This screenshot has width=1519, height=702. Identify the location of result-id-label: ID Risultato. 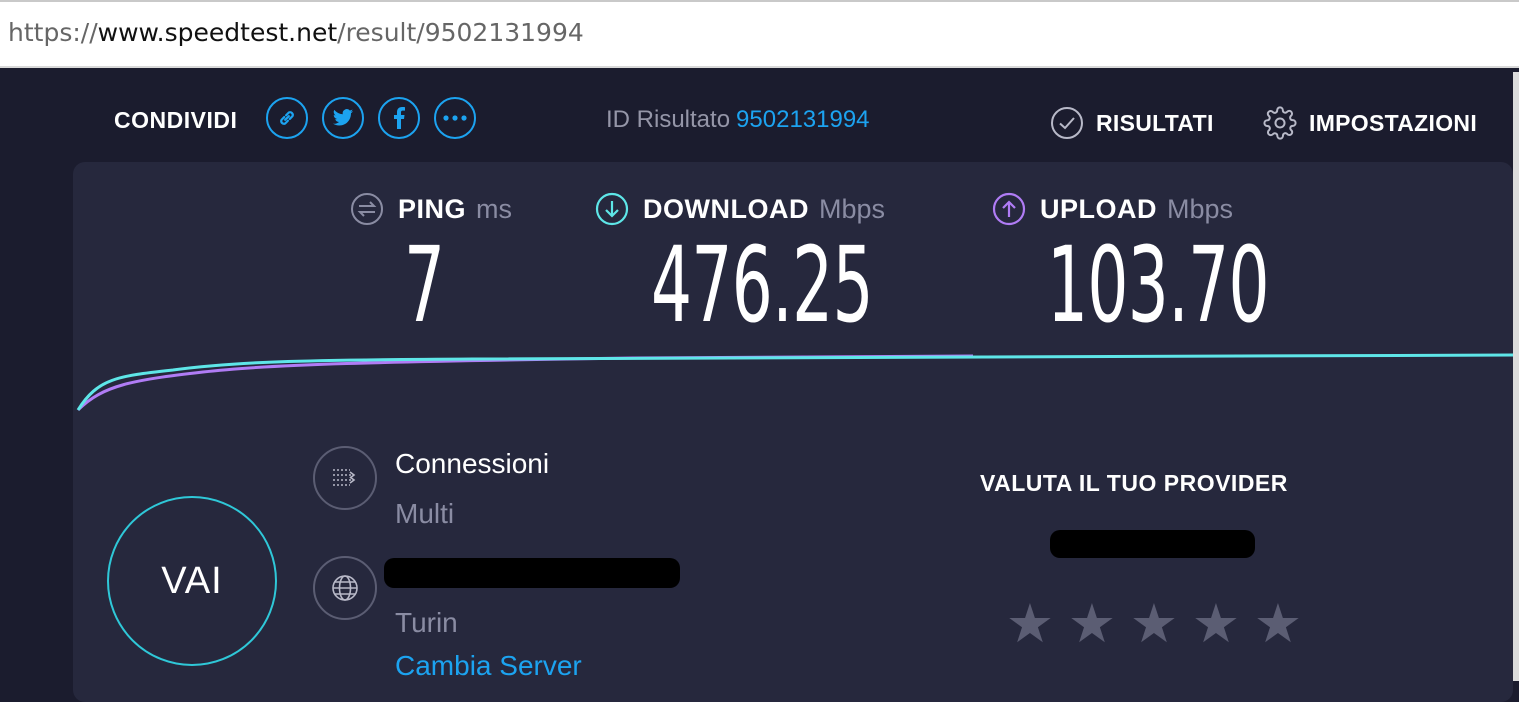
(668, 119).